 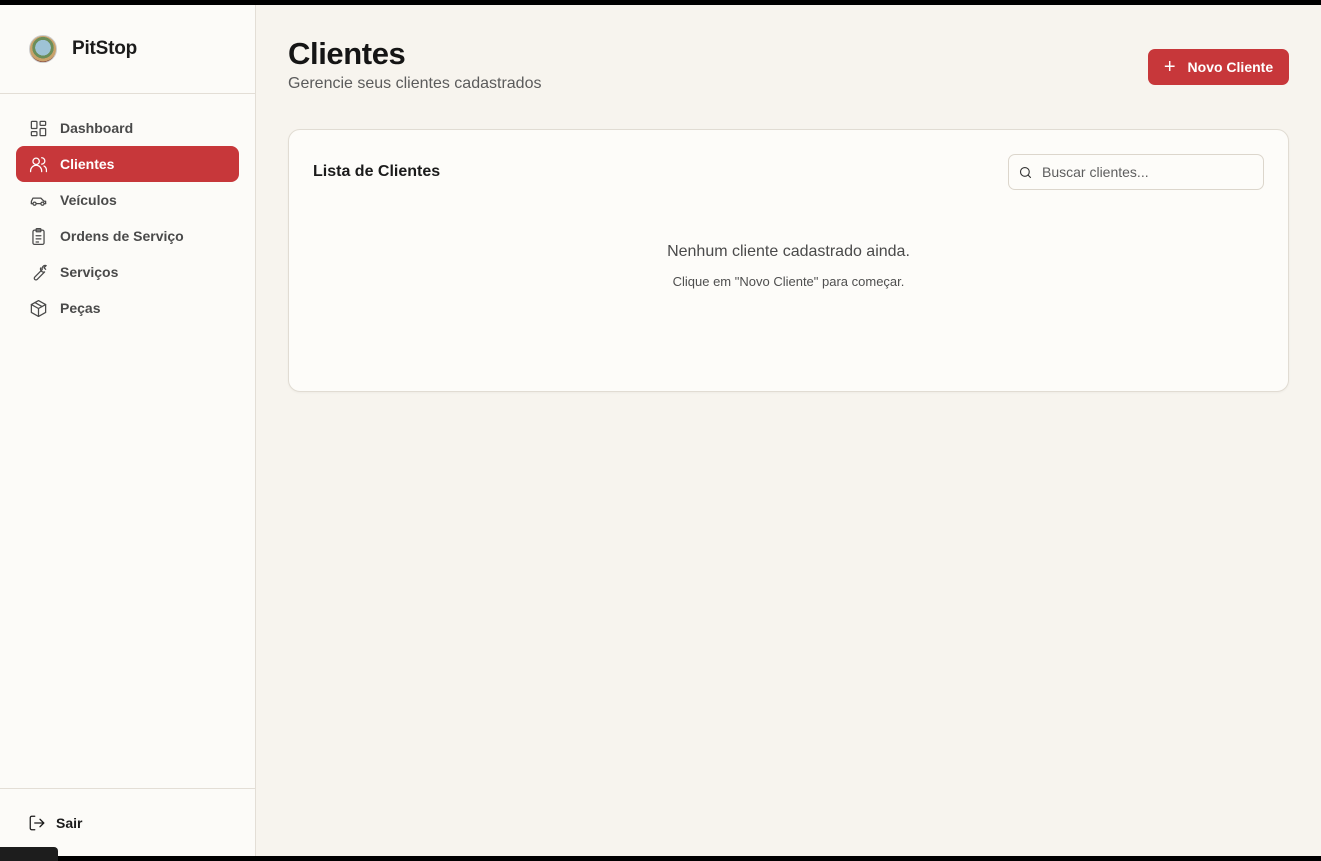 What do you see at coordinates (38, 128) in the screenshot?
I see `dashboard-icon` at bounding box center [38, 128].